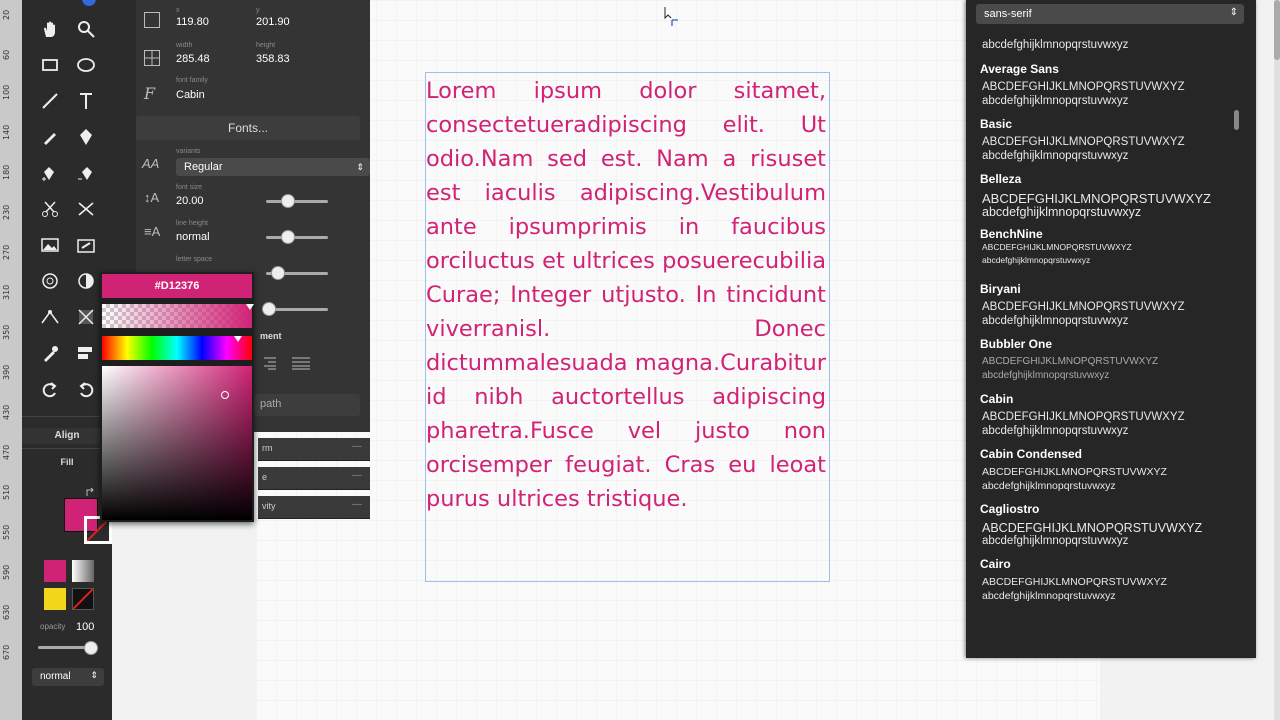 Image resolution: width=1280 pixels, height=720 pixels. I want to click on pen-remove-icon, so click(85, 173).